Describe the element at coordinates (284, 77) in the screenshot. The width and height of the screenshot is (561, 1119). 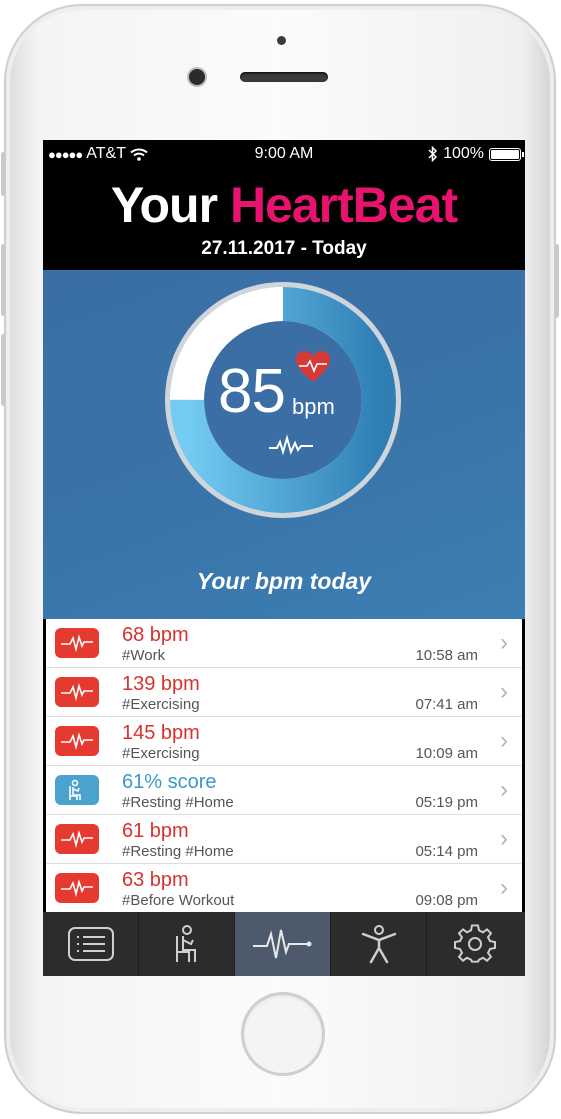
I see `earpiece-speaker` at that location.